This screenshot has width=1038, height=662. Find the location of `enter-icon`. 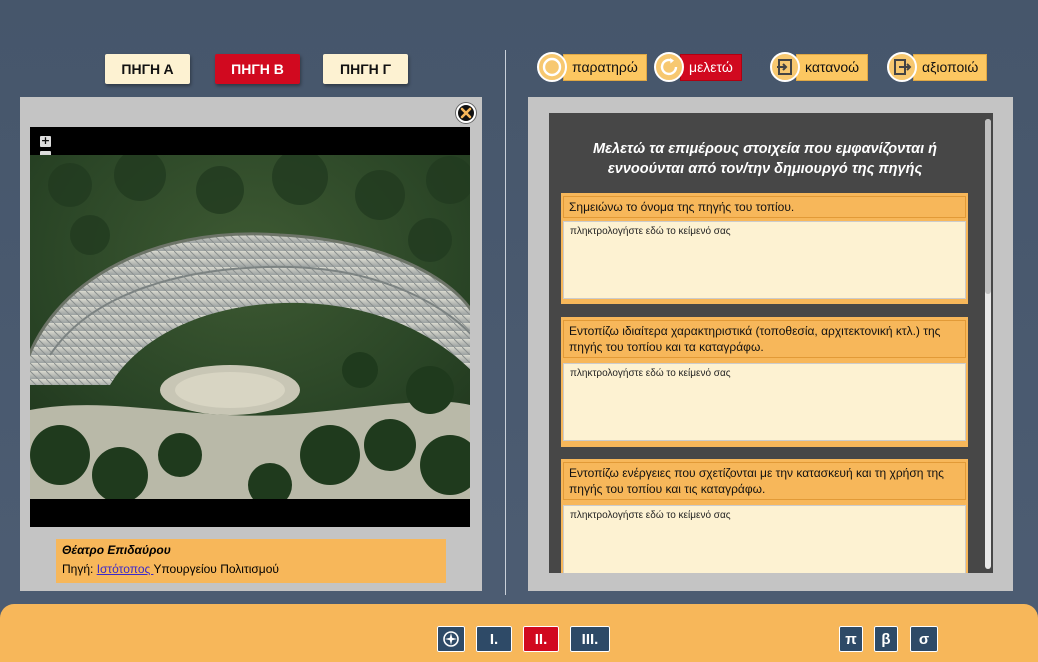

enter-icon is located at coordinates (785, 67).